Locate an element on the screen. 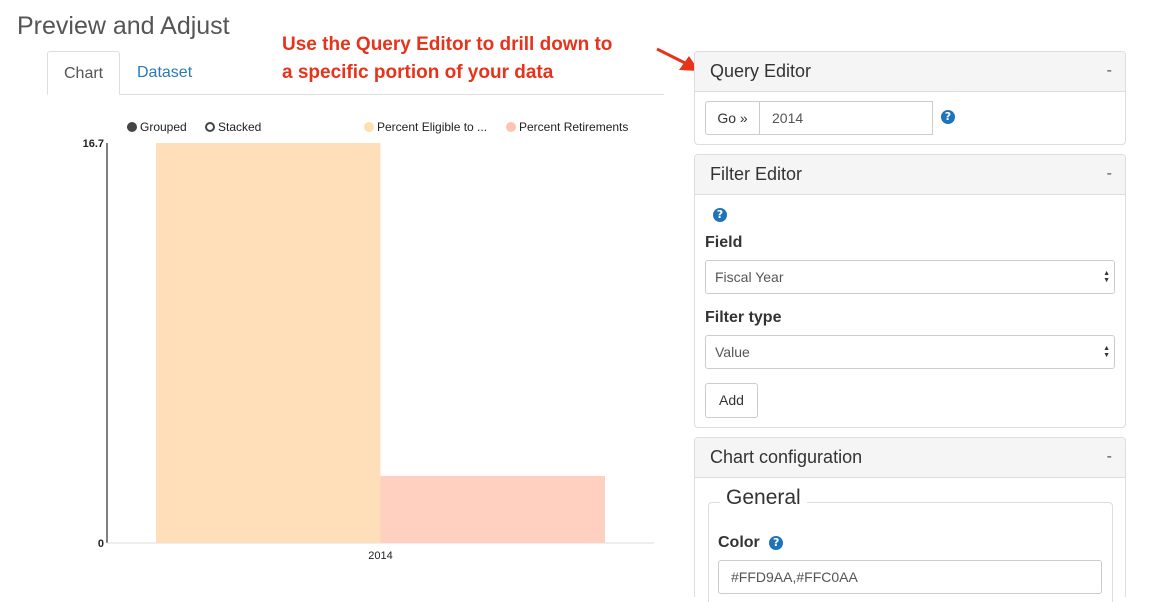 The width and height of the screenshot is (1159, 602). color-input: #FFD9AA,#FFC0AA is located at coordinates (910, 577).